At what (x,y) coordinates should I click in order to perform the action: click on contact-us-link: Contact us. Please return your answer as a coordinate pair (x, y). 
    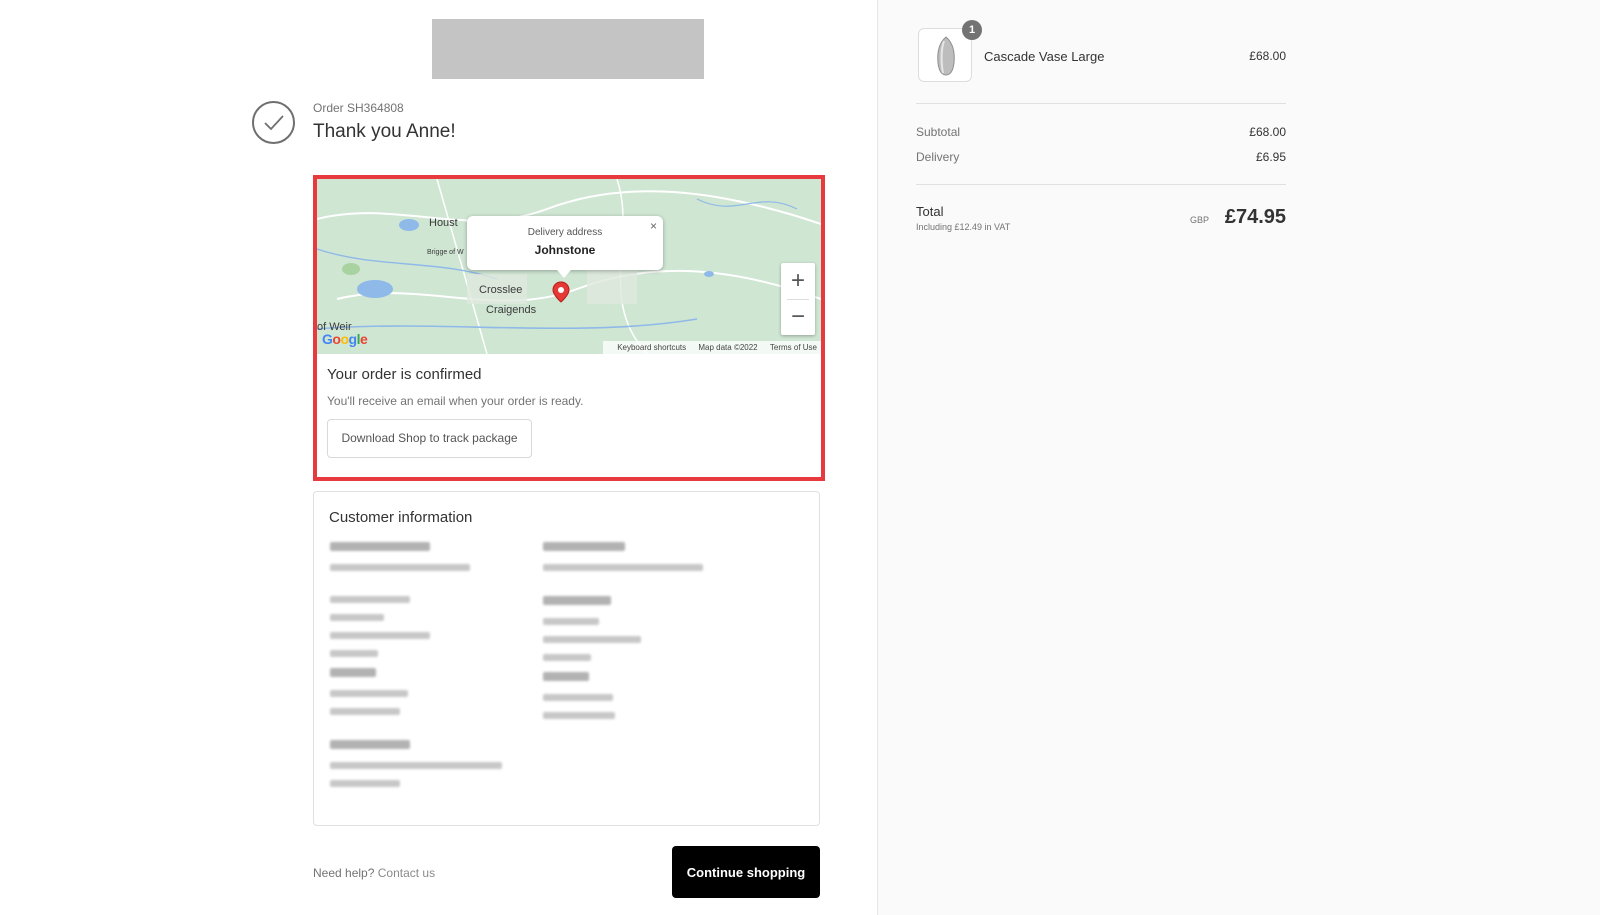
    Looking at the image, I should click on (406, 873).